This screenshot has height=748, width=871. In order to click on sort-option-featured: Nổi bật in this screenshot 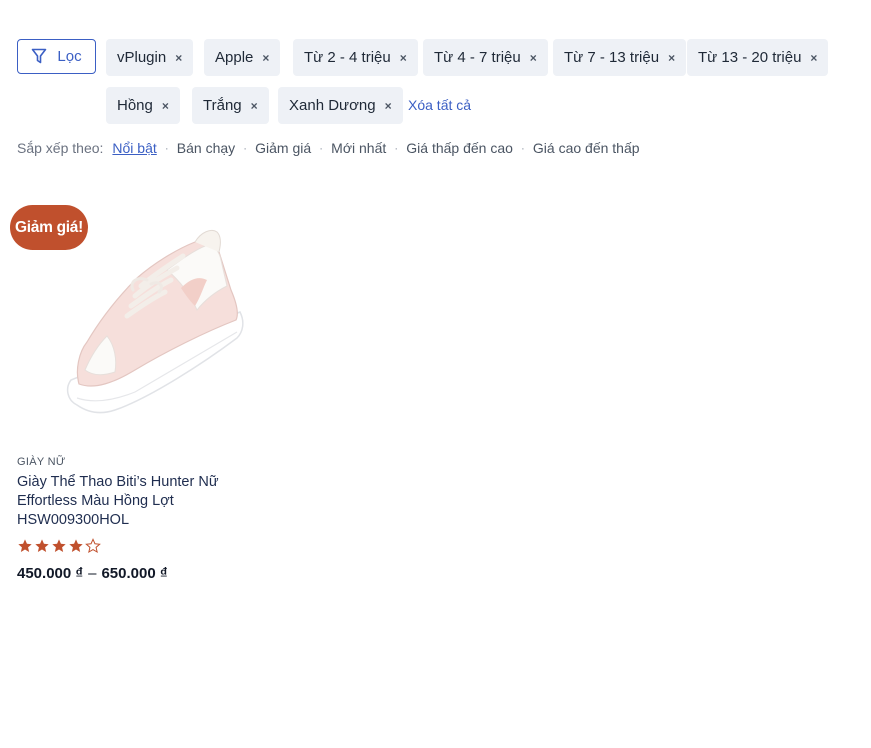, I will do `click(134, 148)`.